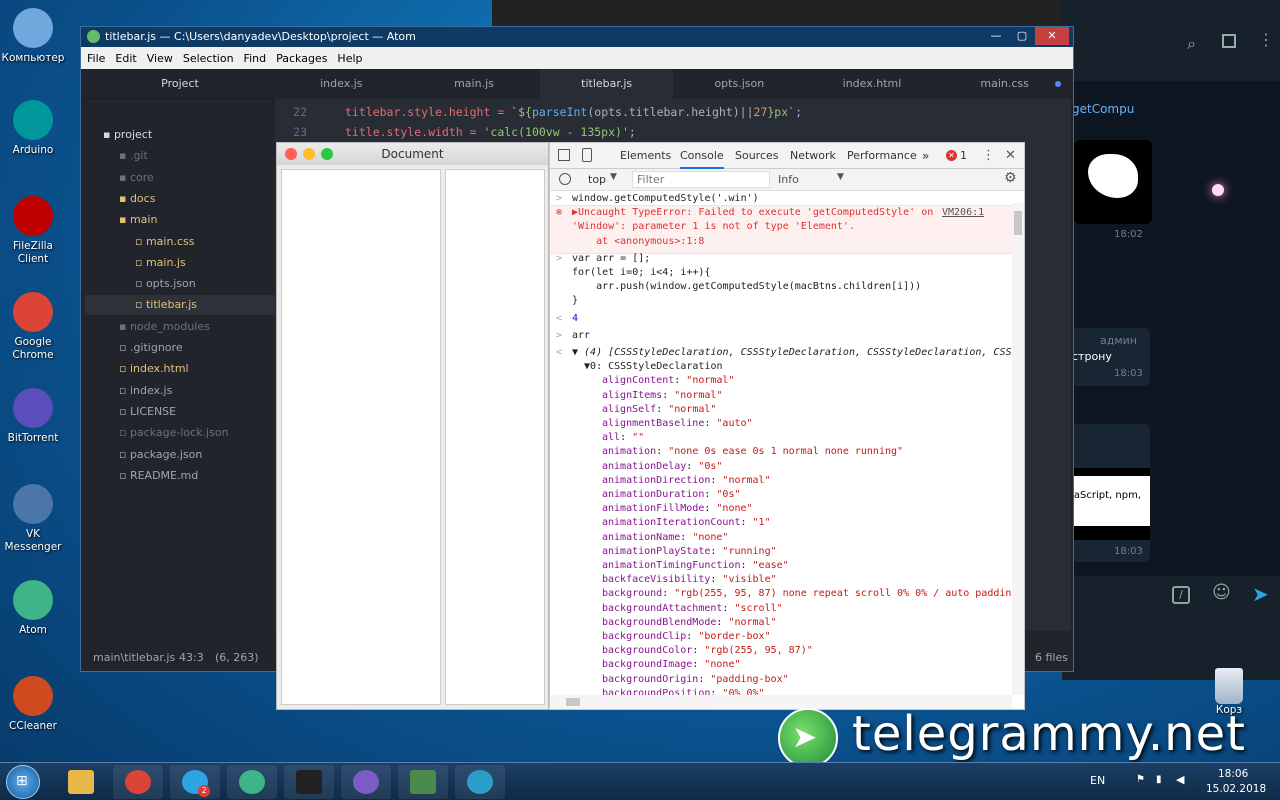 The image size is (1280, 800). Describe the element at coordinates (180, 135) in the screenshot. I see `tree-item: ▪ project` at that location.